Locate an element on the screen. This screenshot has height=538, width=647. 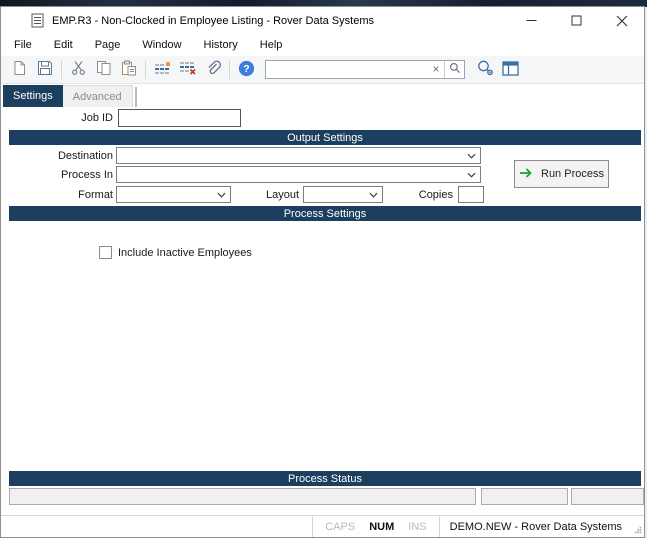
clear-search-icon: × is located at coordinates (436, 69).